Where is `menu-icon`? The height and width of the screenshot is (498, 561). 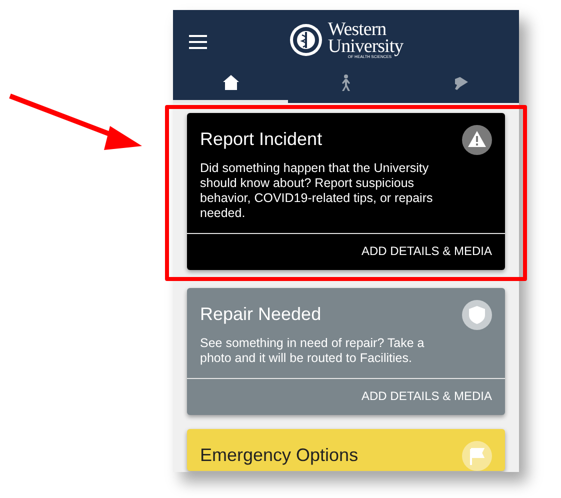
menu-icon is located at coordinates (198, 42).